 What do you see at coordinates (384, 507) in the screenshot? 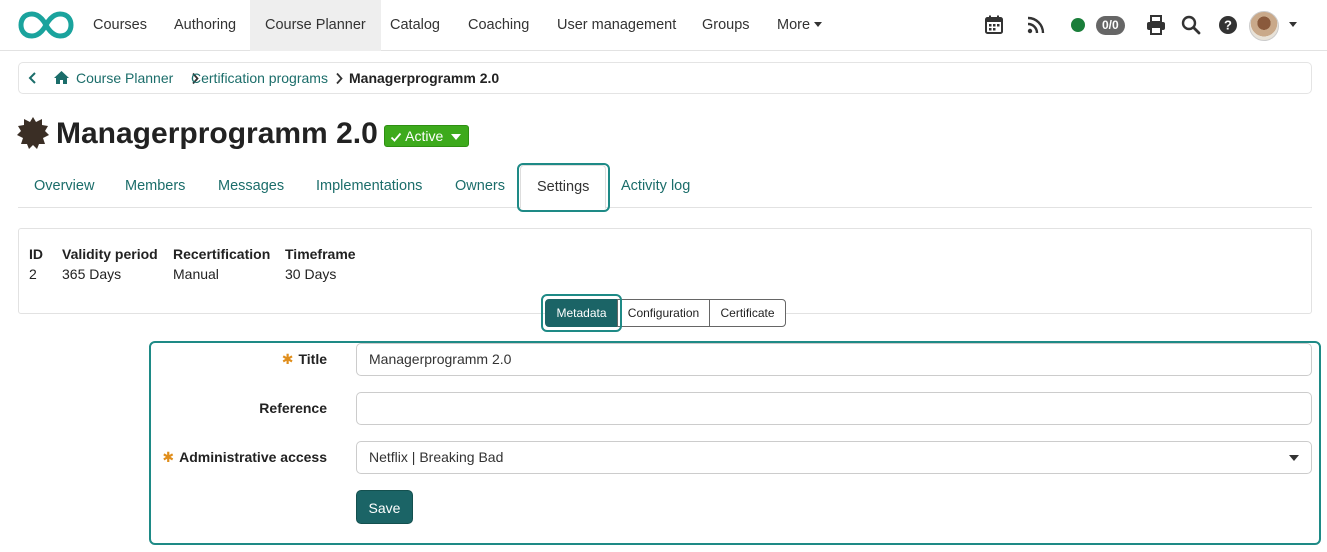
I see `save-button: Save` at bounding box center [384, 507].